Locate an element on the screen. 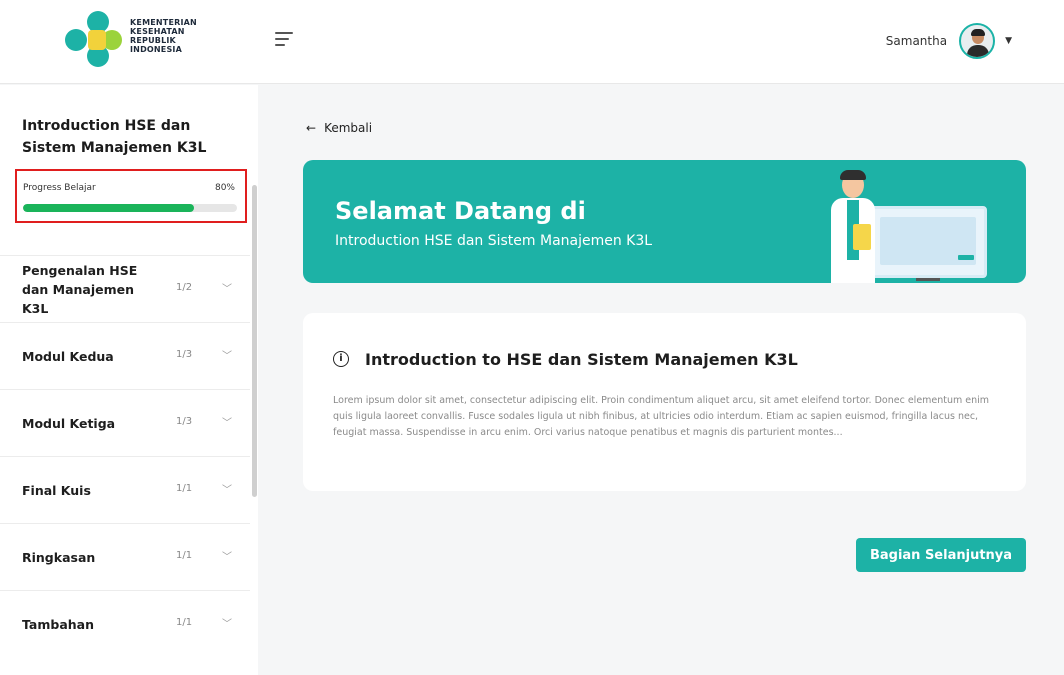 The image size is (1064, 675). hamburger-icon is located at coordinates (284, 39).